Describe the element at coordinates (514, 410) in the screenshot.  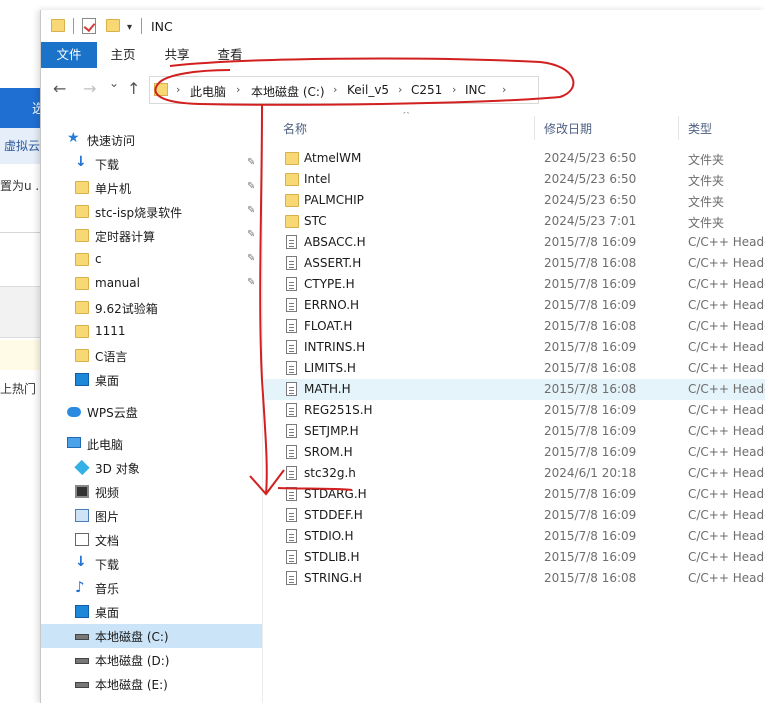
I see `file-row: REG251S.H 2015/7/8 16:09 C/C++ Header` at that location.